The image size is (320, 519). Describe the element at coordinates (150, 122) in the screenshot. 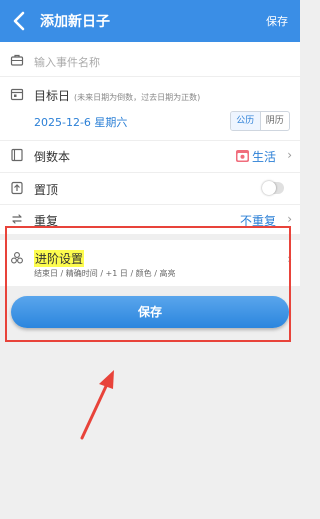

I see `date-select-row: 2025-12-6 星期六 公历 阴历` at that location.